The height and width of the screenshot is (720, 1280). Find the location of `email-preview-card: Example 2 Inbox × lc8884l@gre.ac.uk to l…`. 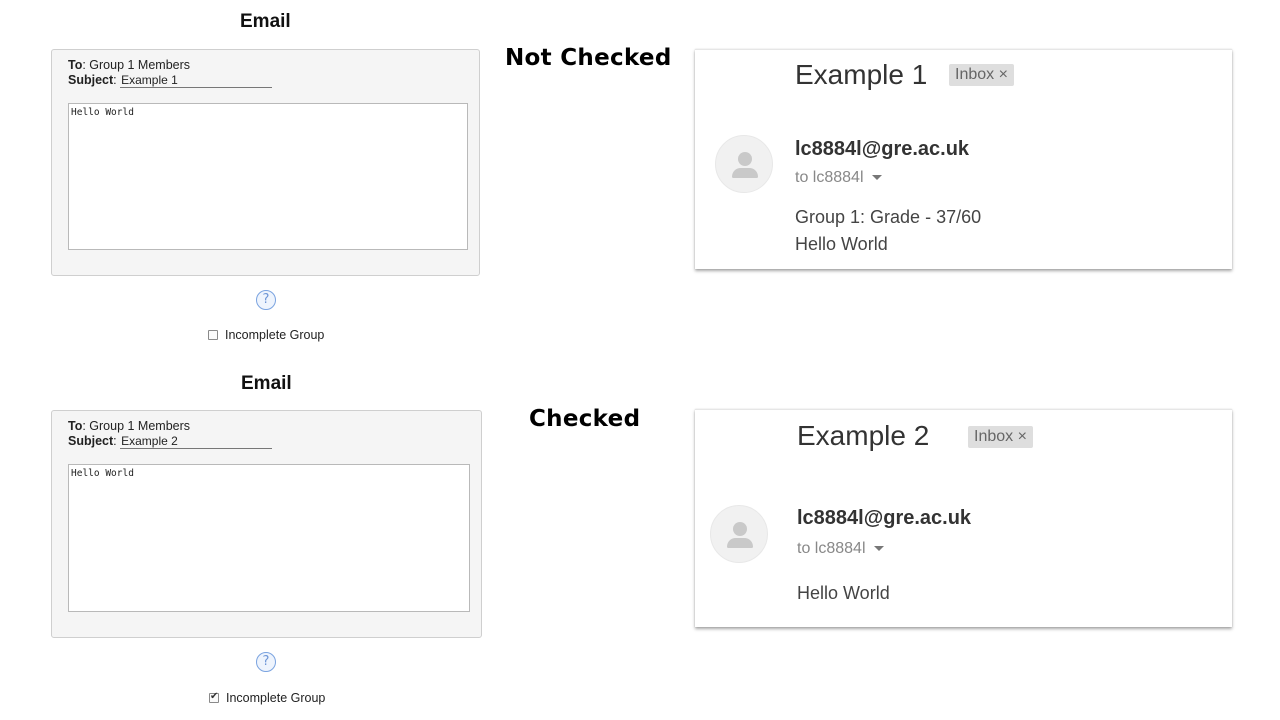

email-preview-card: Example 2 Inbox × lc8884l@gre.ac.uk to l… is located at coordinates (963, 518).